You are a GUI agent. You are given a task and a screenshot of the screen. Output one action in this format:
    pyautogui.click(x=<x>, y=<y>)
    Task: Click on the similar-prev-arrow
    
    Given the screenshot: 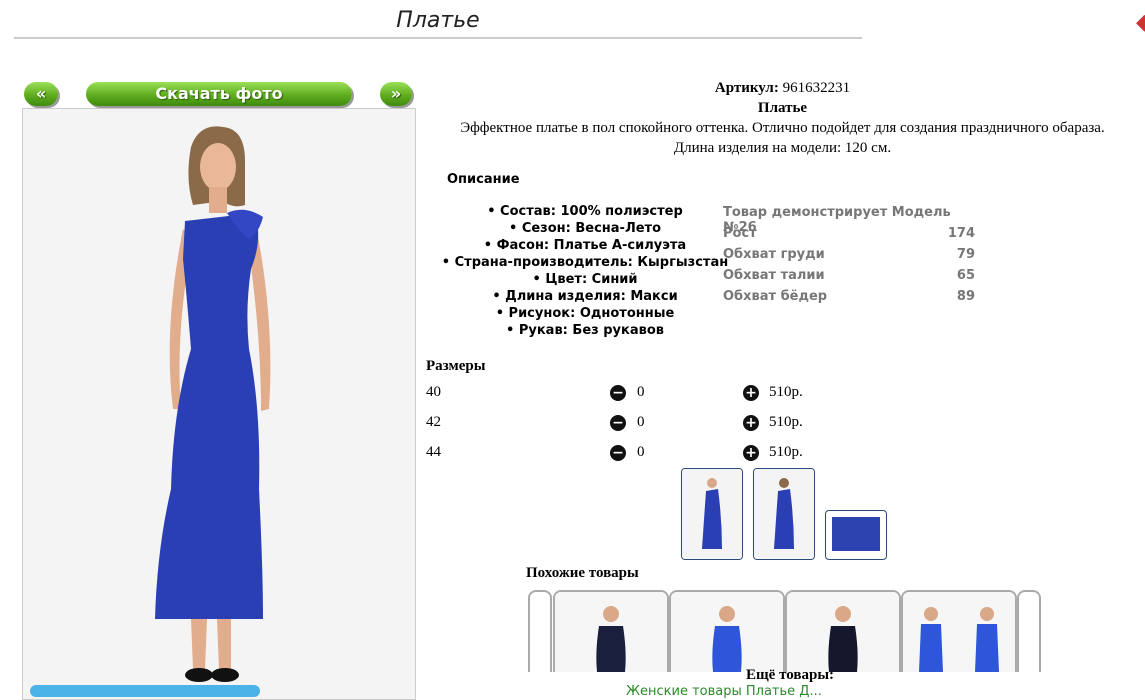 What is the action you would take?
    pyautogui.click(x=540, y=631)
    